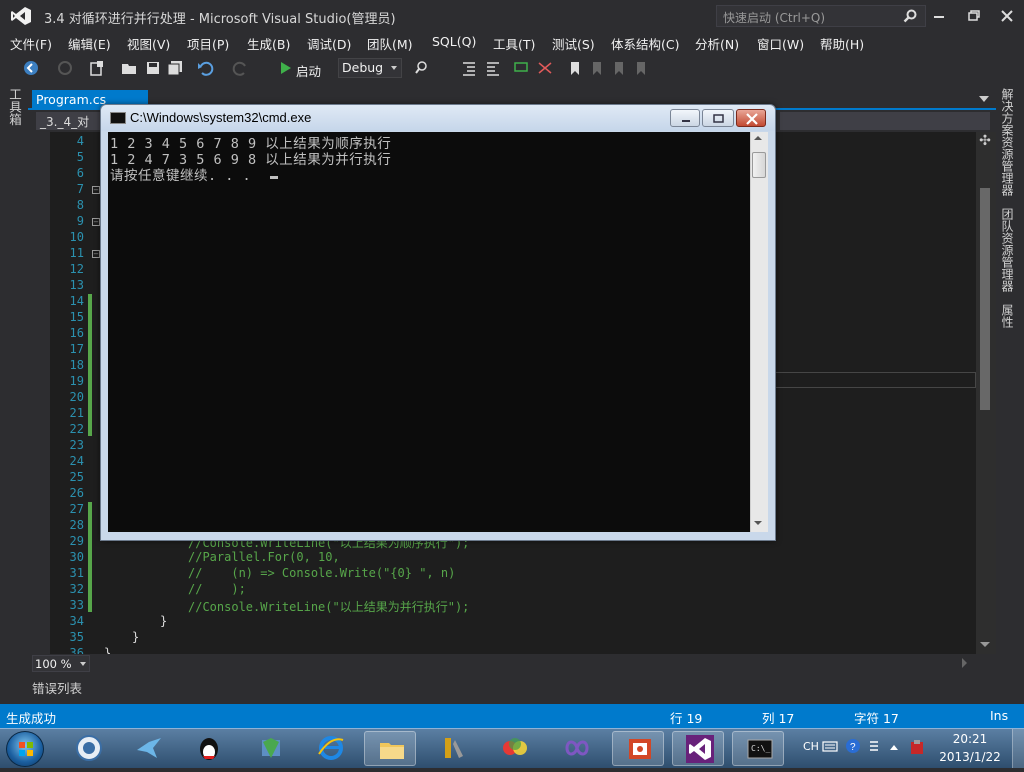 This screenshot has height=772, width=1024. I want to click on keyboard-icon, so click(830, 746).